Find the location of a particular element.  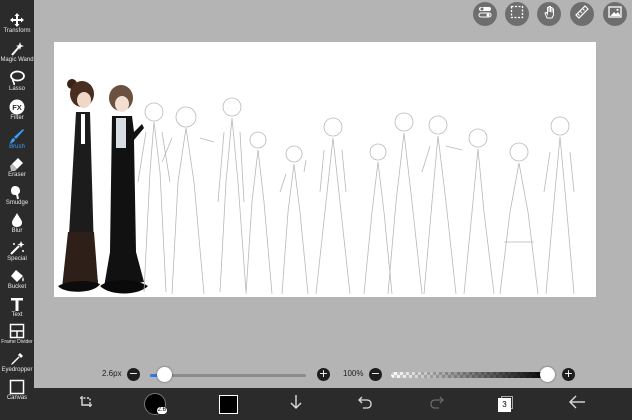

eyedropper-icon is located at coordinates (17, 359).